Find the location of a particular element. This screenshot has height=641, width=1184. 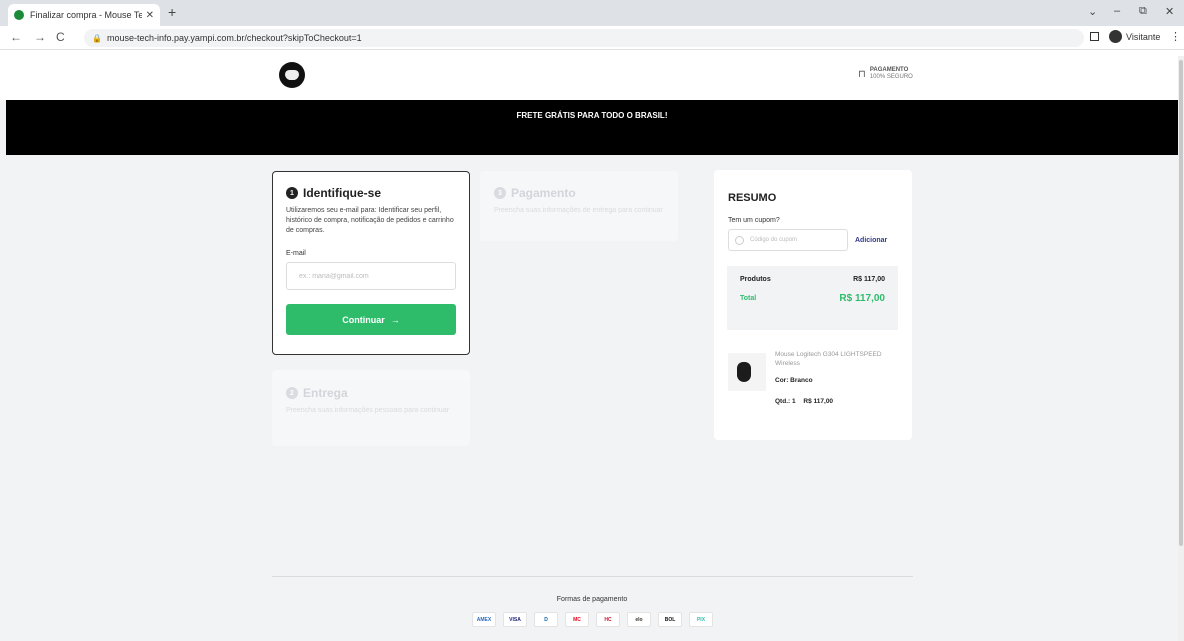

payment-methods: AMEX VISA D MC HC elo BOL PIX is located at coordinates (596, 619).